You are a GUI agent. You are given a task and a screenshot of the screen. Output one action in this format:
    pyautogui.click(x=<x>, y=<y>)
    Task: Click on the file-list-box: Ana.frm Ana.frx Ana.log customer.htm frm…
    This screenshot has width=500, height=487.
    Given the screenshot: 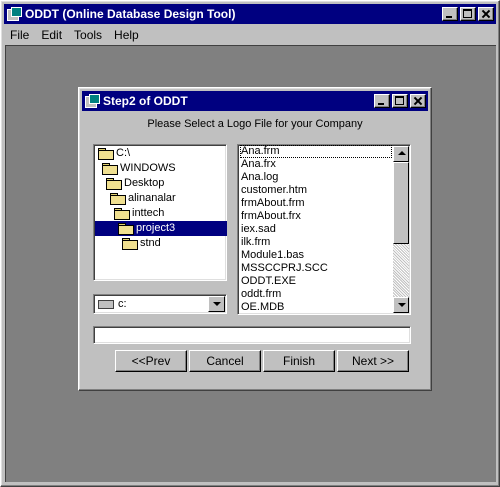 What is the action you would take?
    pyautogui.click(x=324, y=229)
    